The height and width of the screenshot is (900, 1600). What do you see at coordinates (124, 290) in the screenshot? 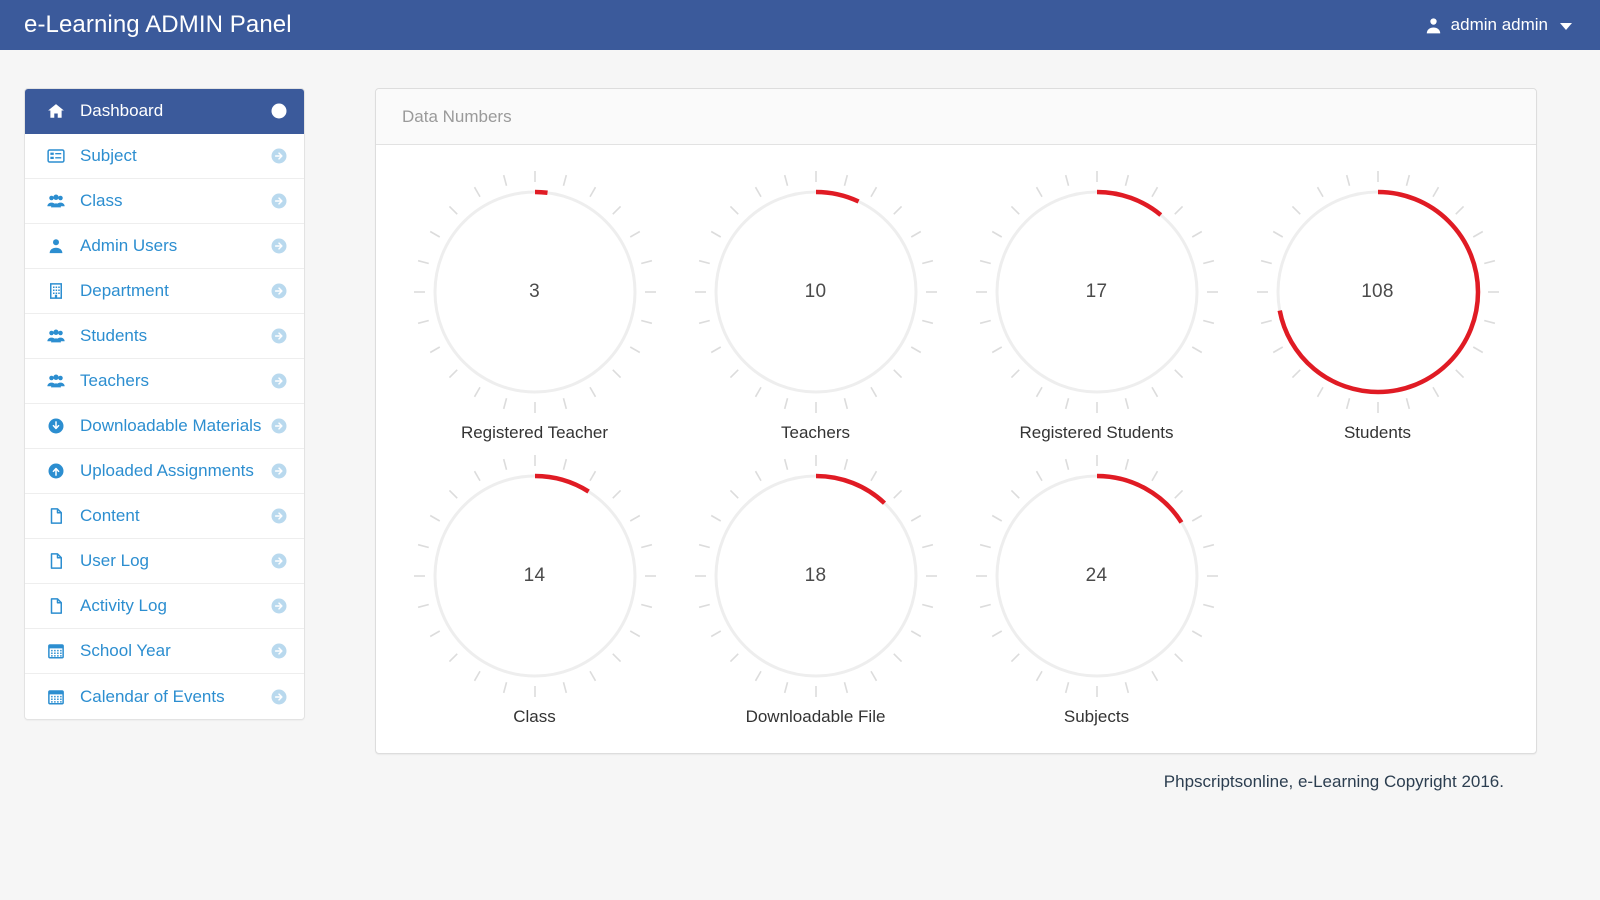
I see `sidebar-item-label: Department` at bounding box center [124, 290].